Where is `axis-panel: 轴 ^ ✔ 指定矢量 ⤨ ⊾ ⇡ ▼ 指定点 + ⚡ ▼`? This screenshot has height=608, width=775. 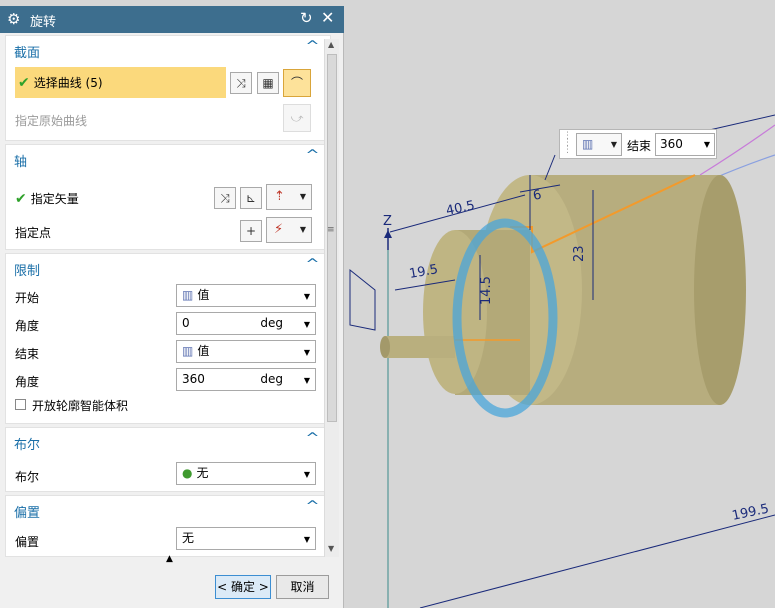
axis-panel: 轴 ^ ✔ 指定矢量 ⤨ ⊾ ⇡ ▼ 指定点 + ⚡ ▼ is located at coordinates (168, 197).